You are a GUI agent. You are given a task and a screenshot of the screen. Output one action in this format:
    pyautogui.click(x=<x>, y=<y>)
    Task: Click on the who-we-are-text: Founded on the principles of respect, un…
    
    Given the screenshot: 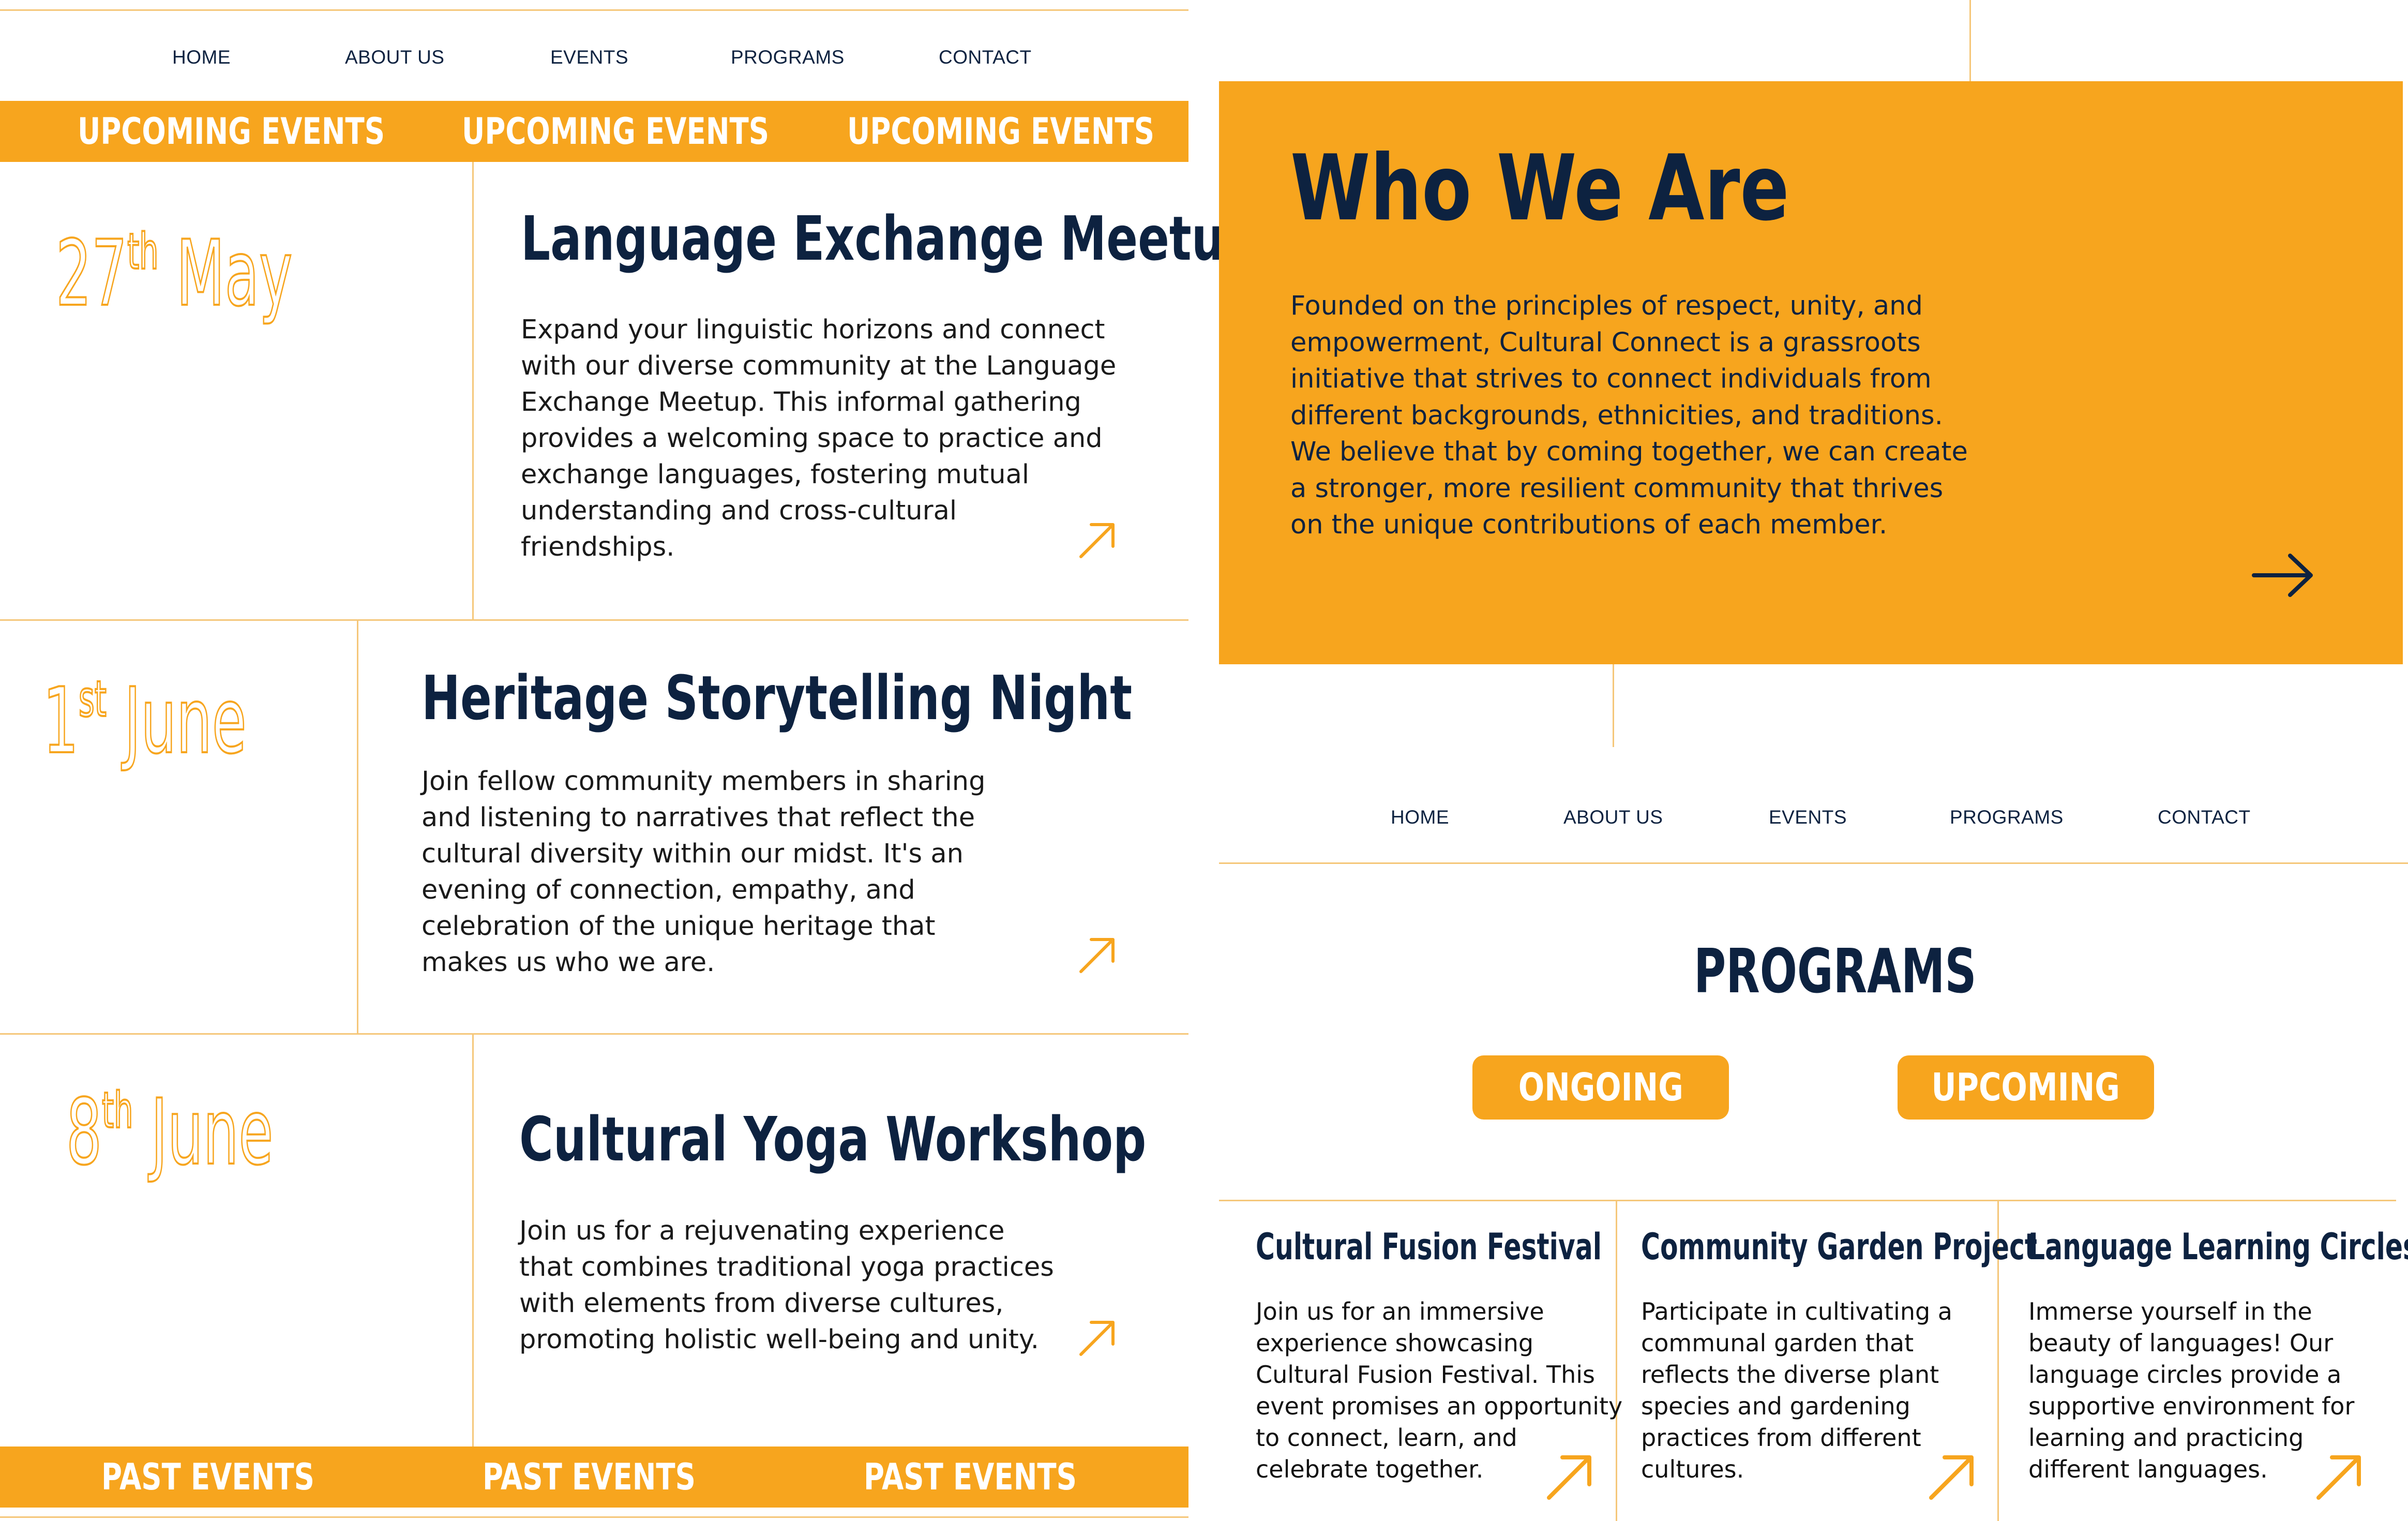 What is the action you would take?
    pyautogui.click(x=1629, y=415)
    